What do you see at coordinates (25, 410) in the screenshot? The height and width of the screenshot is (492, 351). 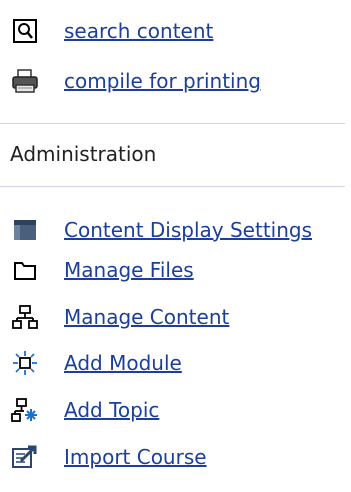 I see `add-topic-icon` at bounding box center [25, 410].